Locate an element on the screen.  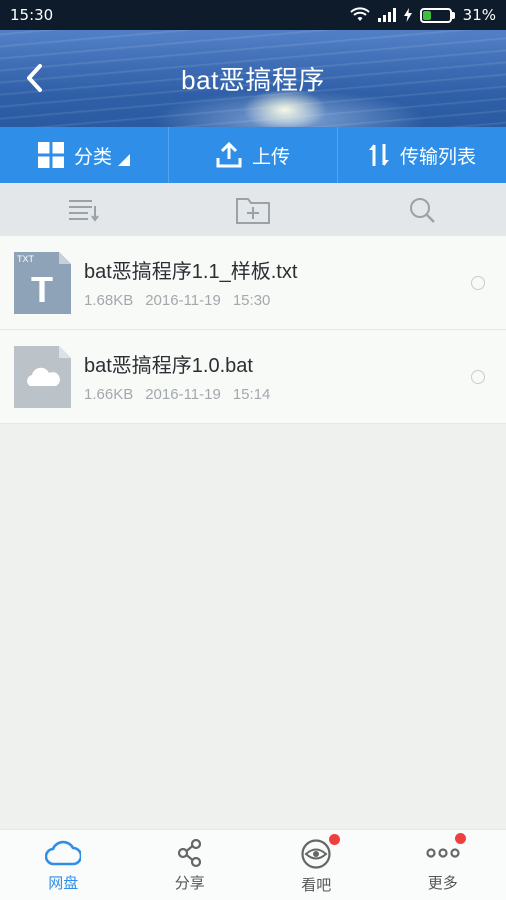
dropdown-caret-icon is located at coordinates (124, 160).